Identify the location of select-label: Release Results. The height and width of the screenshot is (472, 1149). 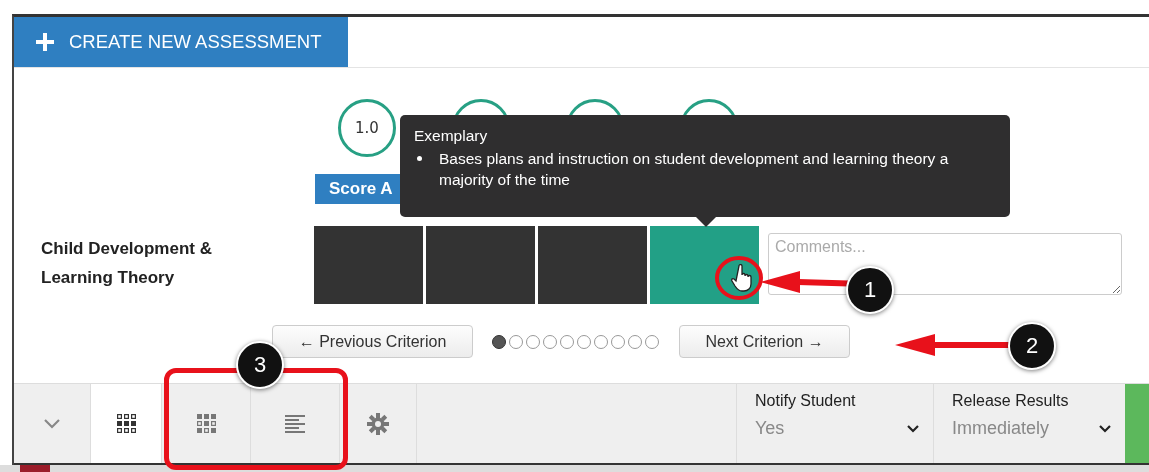
(1011, 401).